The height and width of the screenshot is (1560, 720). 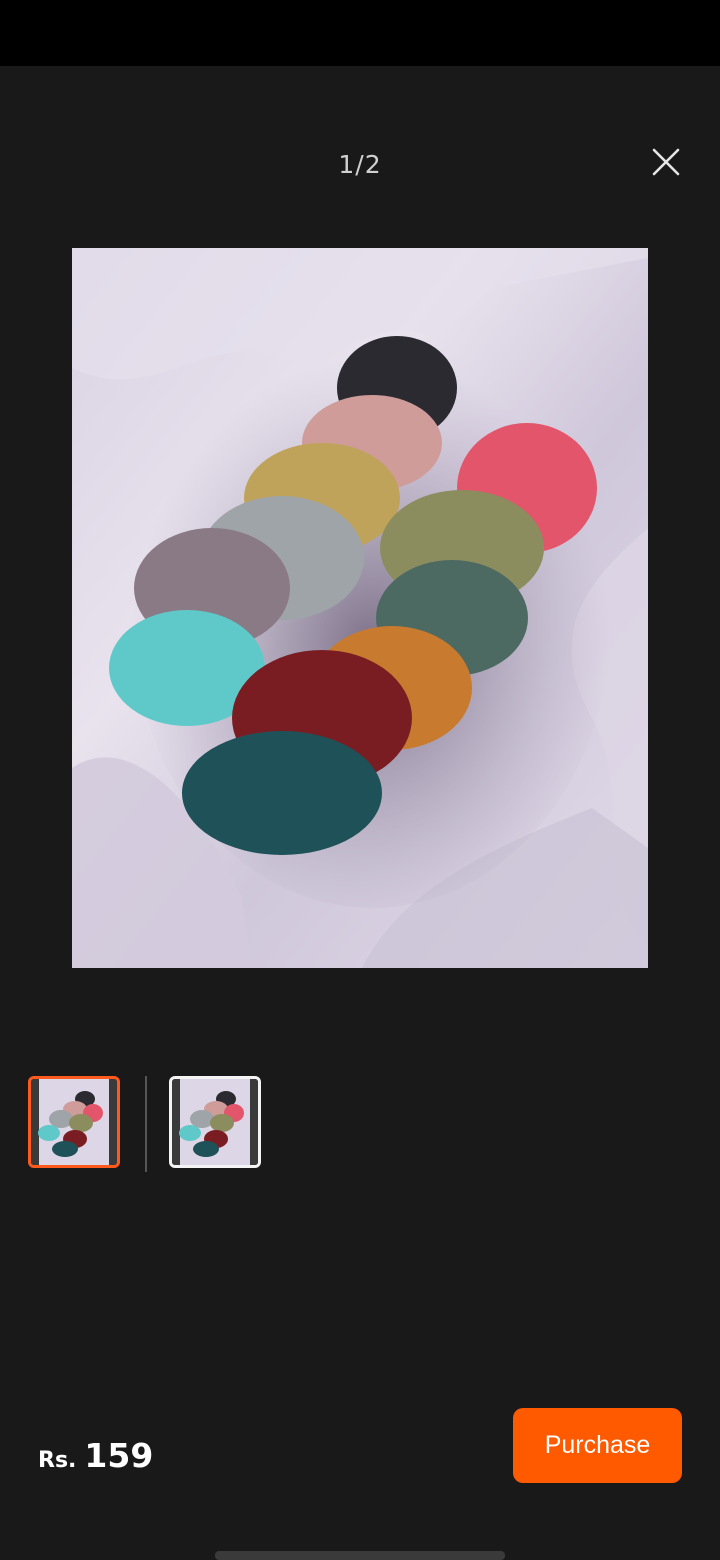 I want to click on status-bar, so click(x=360, y=33).